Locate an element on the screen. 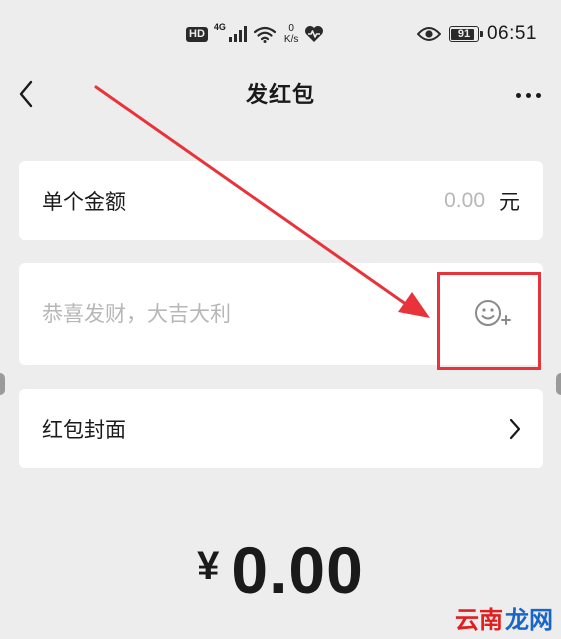 Image resolution: width=561 pixels, height=639 pixels. total-amount: ¥ 0.00 is located at coordinates (280, 570).